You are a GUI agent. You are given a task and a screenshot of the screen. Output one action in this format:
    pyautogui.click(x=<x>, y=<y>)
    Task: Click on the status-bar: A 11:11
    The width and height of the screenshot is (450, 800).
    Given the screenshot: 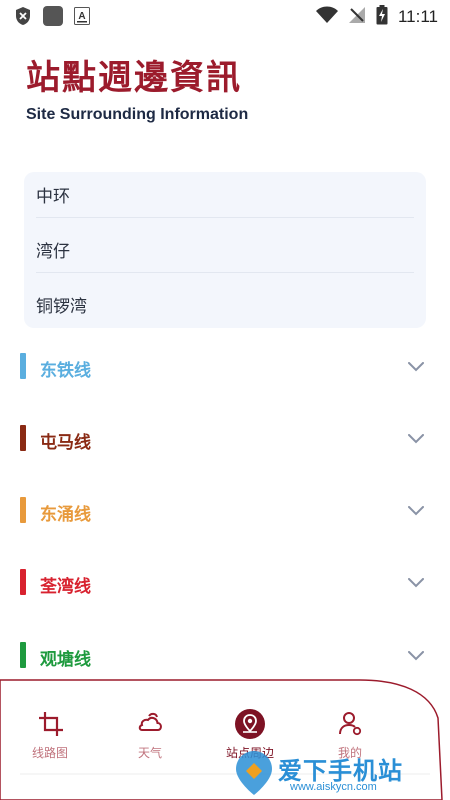 What is the action you would take?
    pyautogui.click(x=225, y=16)
    